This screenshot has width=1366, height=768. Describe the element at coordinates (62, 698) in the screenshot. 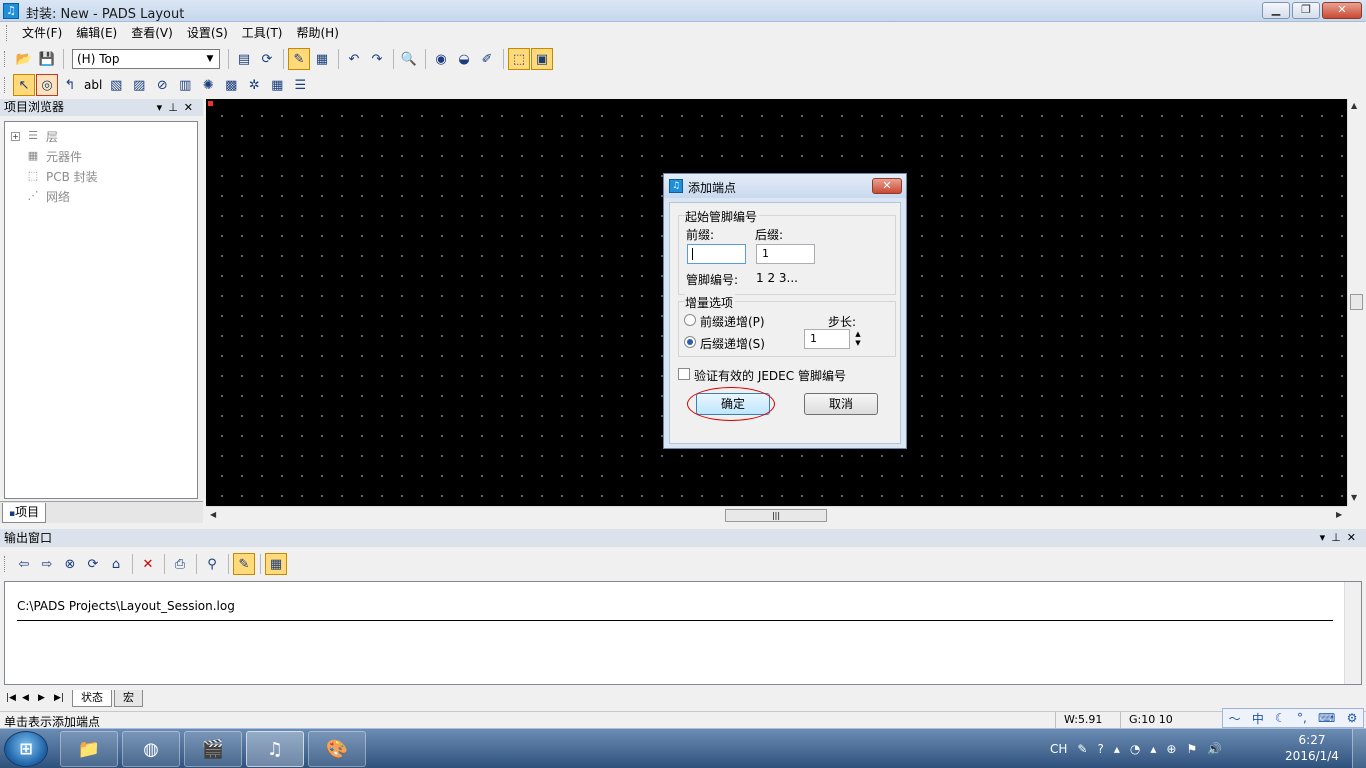

I see `last-tab-icon: ▶|` at that location.